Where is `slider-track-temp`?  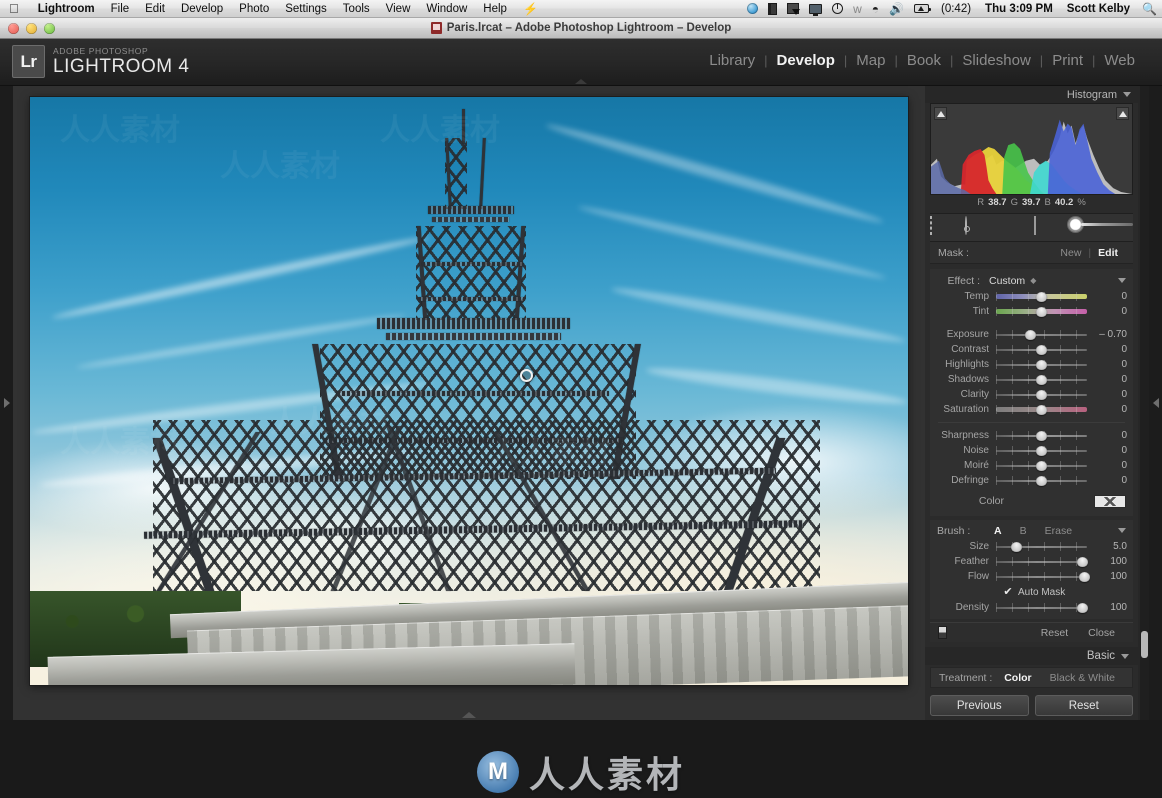
slider-track-temp is located at coordinates (1041, 296).